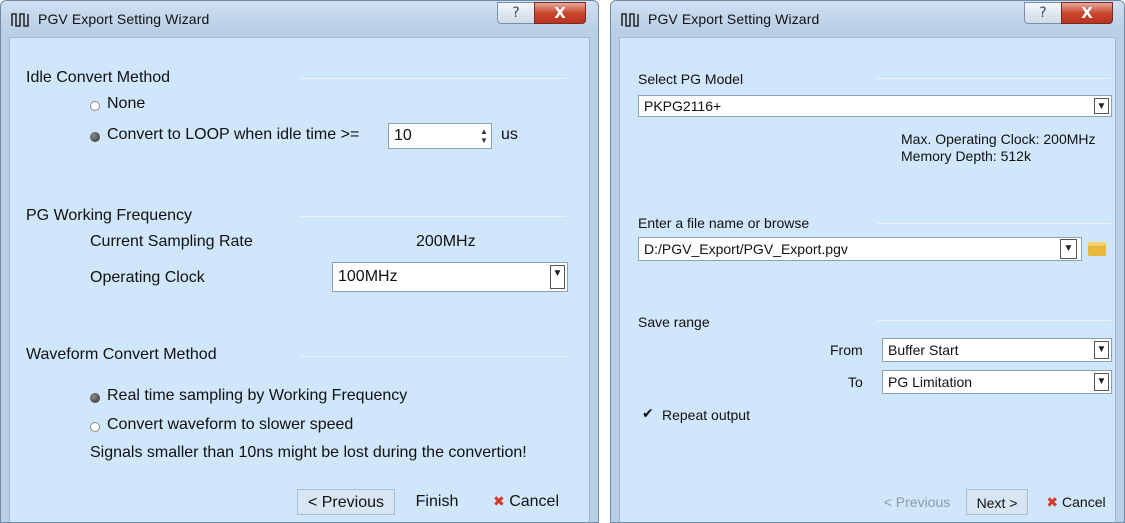  Describe the element at coordinates (147, 277) in the screenshot. I see `operating-clock-label: Operating Clock` at that location.